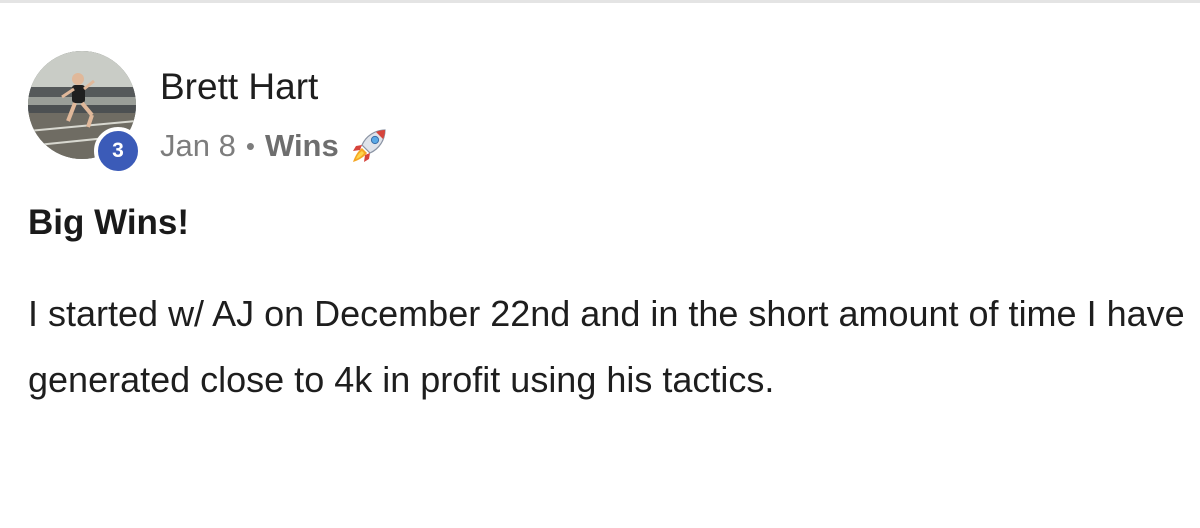  What do you see at coordinates (85, 113) in the screenshot?
I see `author-avatar-wrapper: 3` at bounding box center [85, 113].